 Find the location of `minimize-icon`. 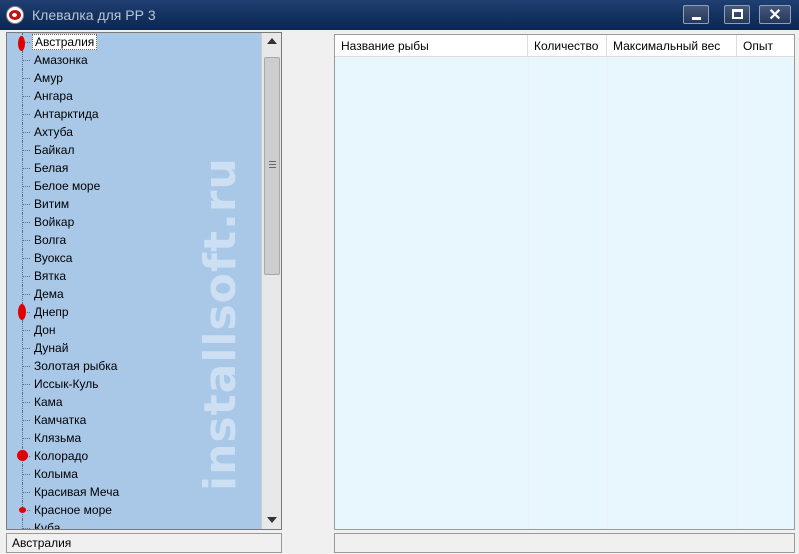

minimize-icon is located at coordinates (696, 18).